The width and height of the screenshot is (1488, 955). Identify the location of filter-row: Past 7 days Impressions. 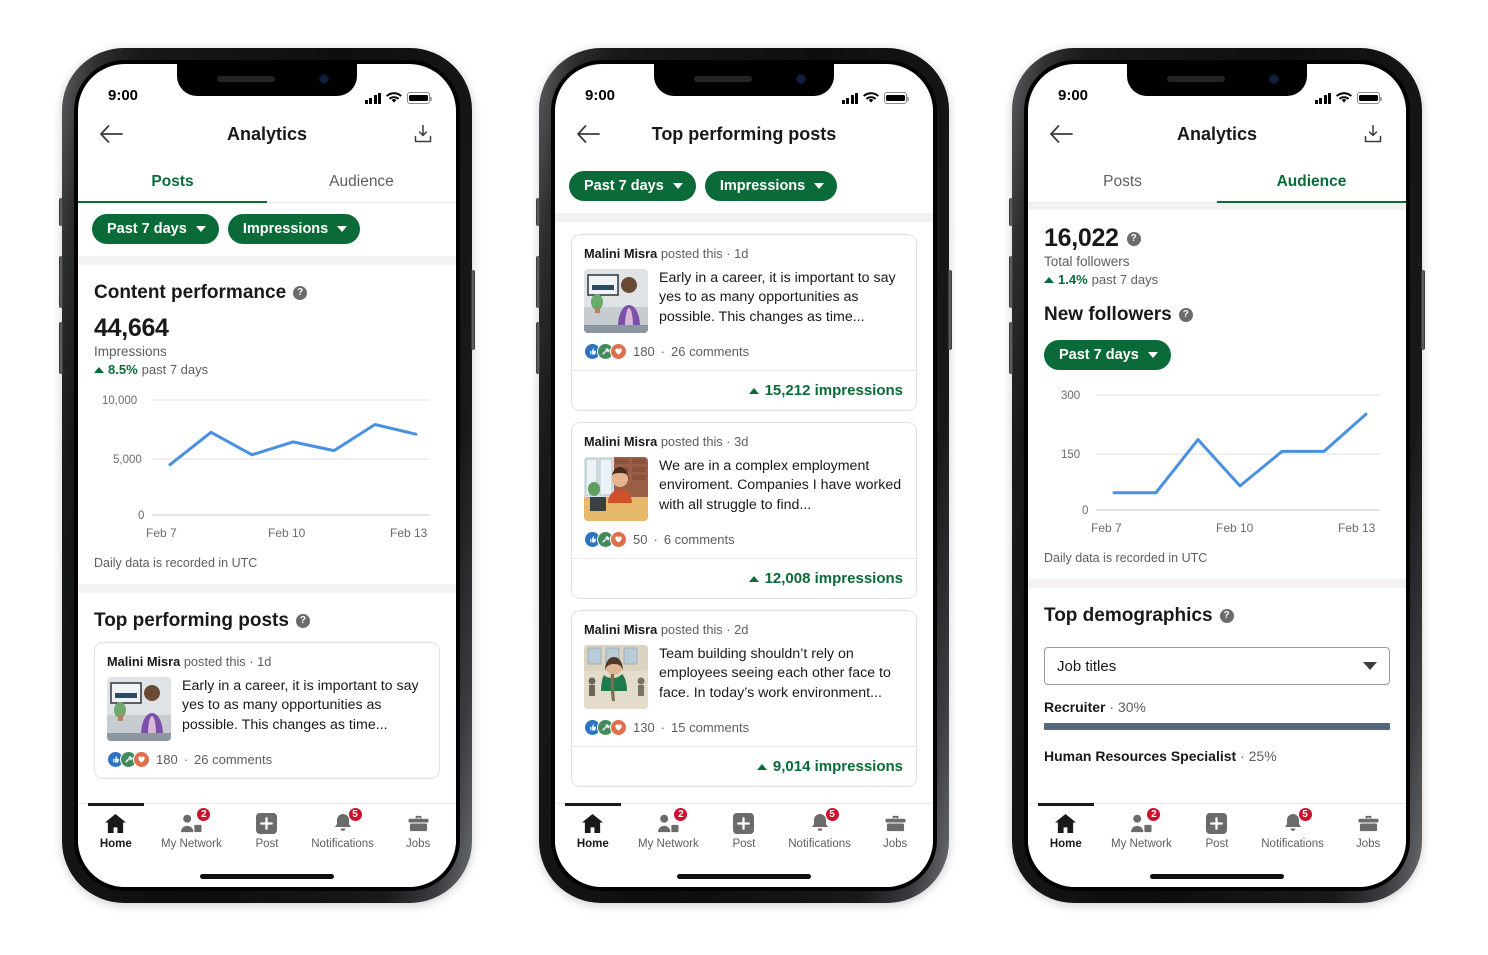
(744, 186).